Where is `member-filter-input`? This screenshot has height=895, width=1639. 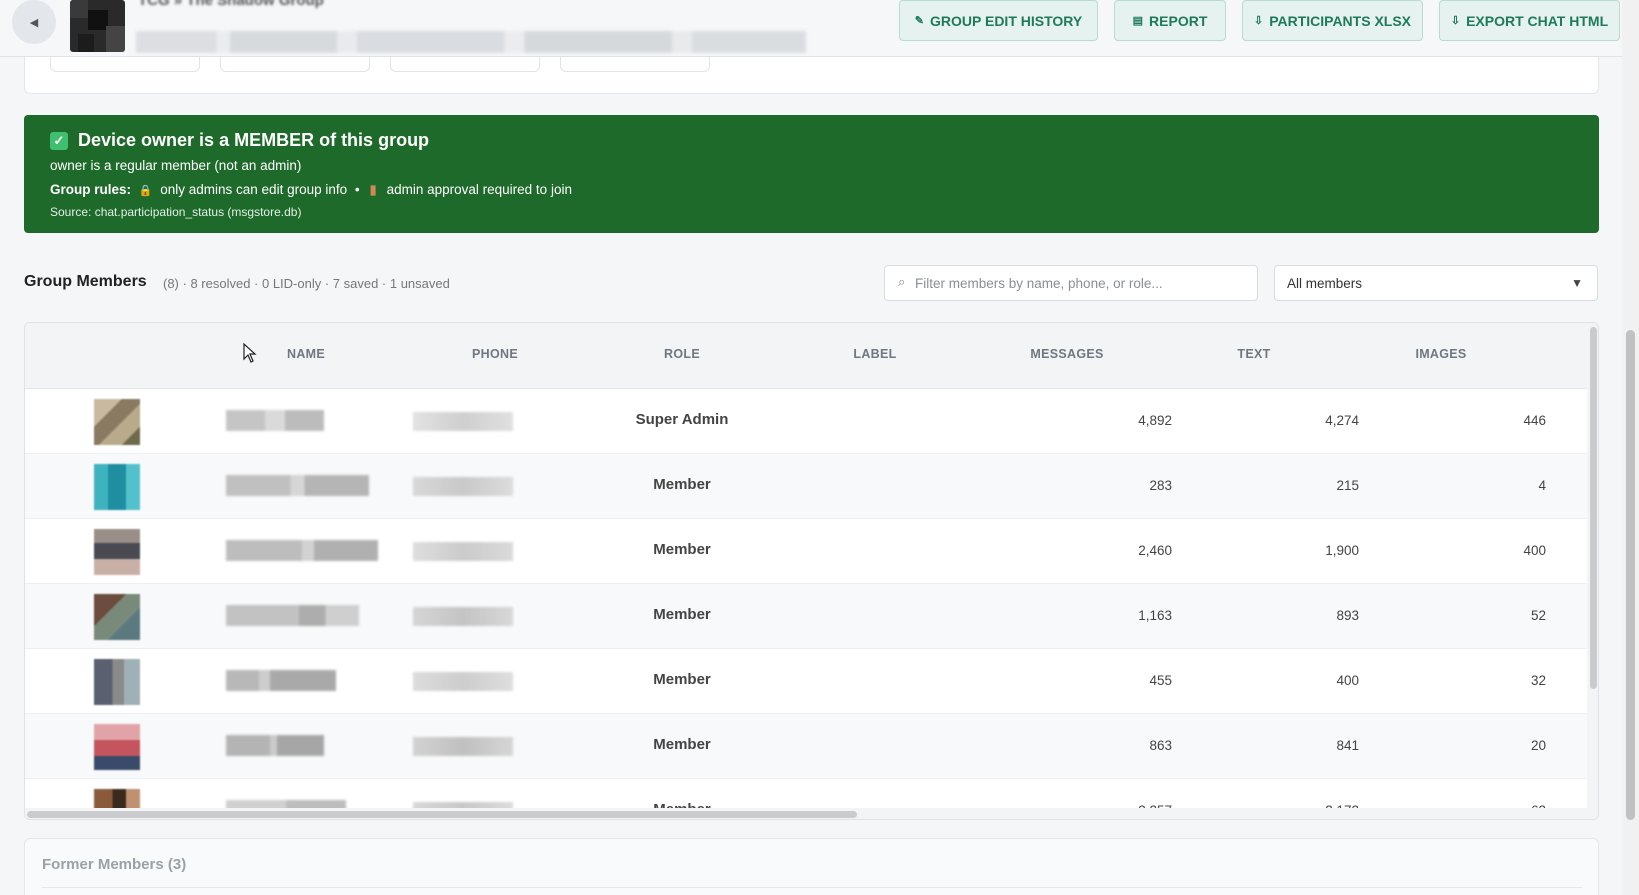 member-filter-input is located at coordinates (1071, 283).